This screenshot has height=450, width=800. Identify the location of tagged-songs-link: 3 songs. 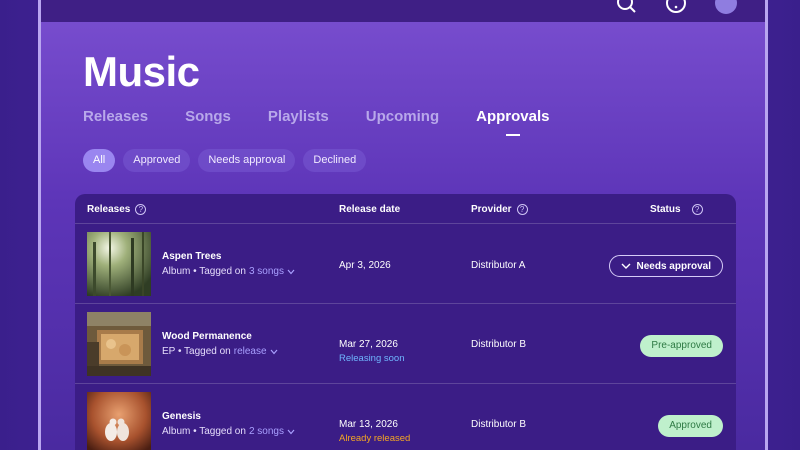
(272, 271).